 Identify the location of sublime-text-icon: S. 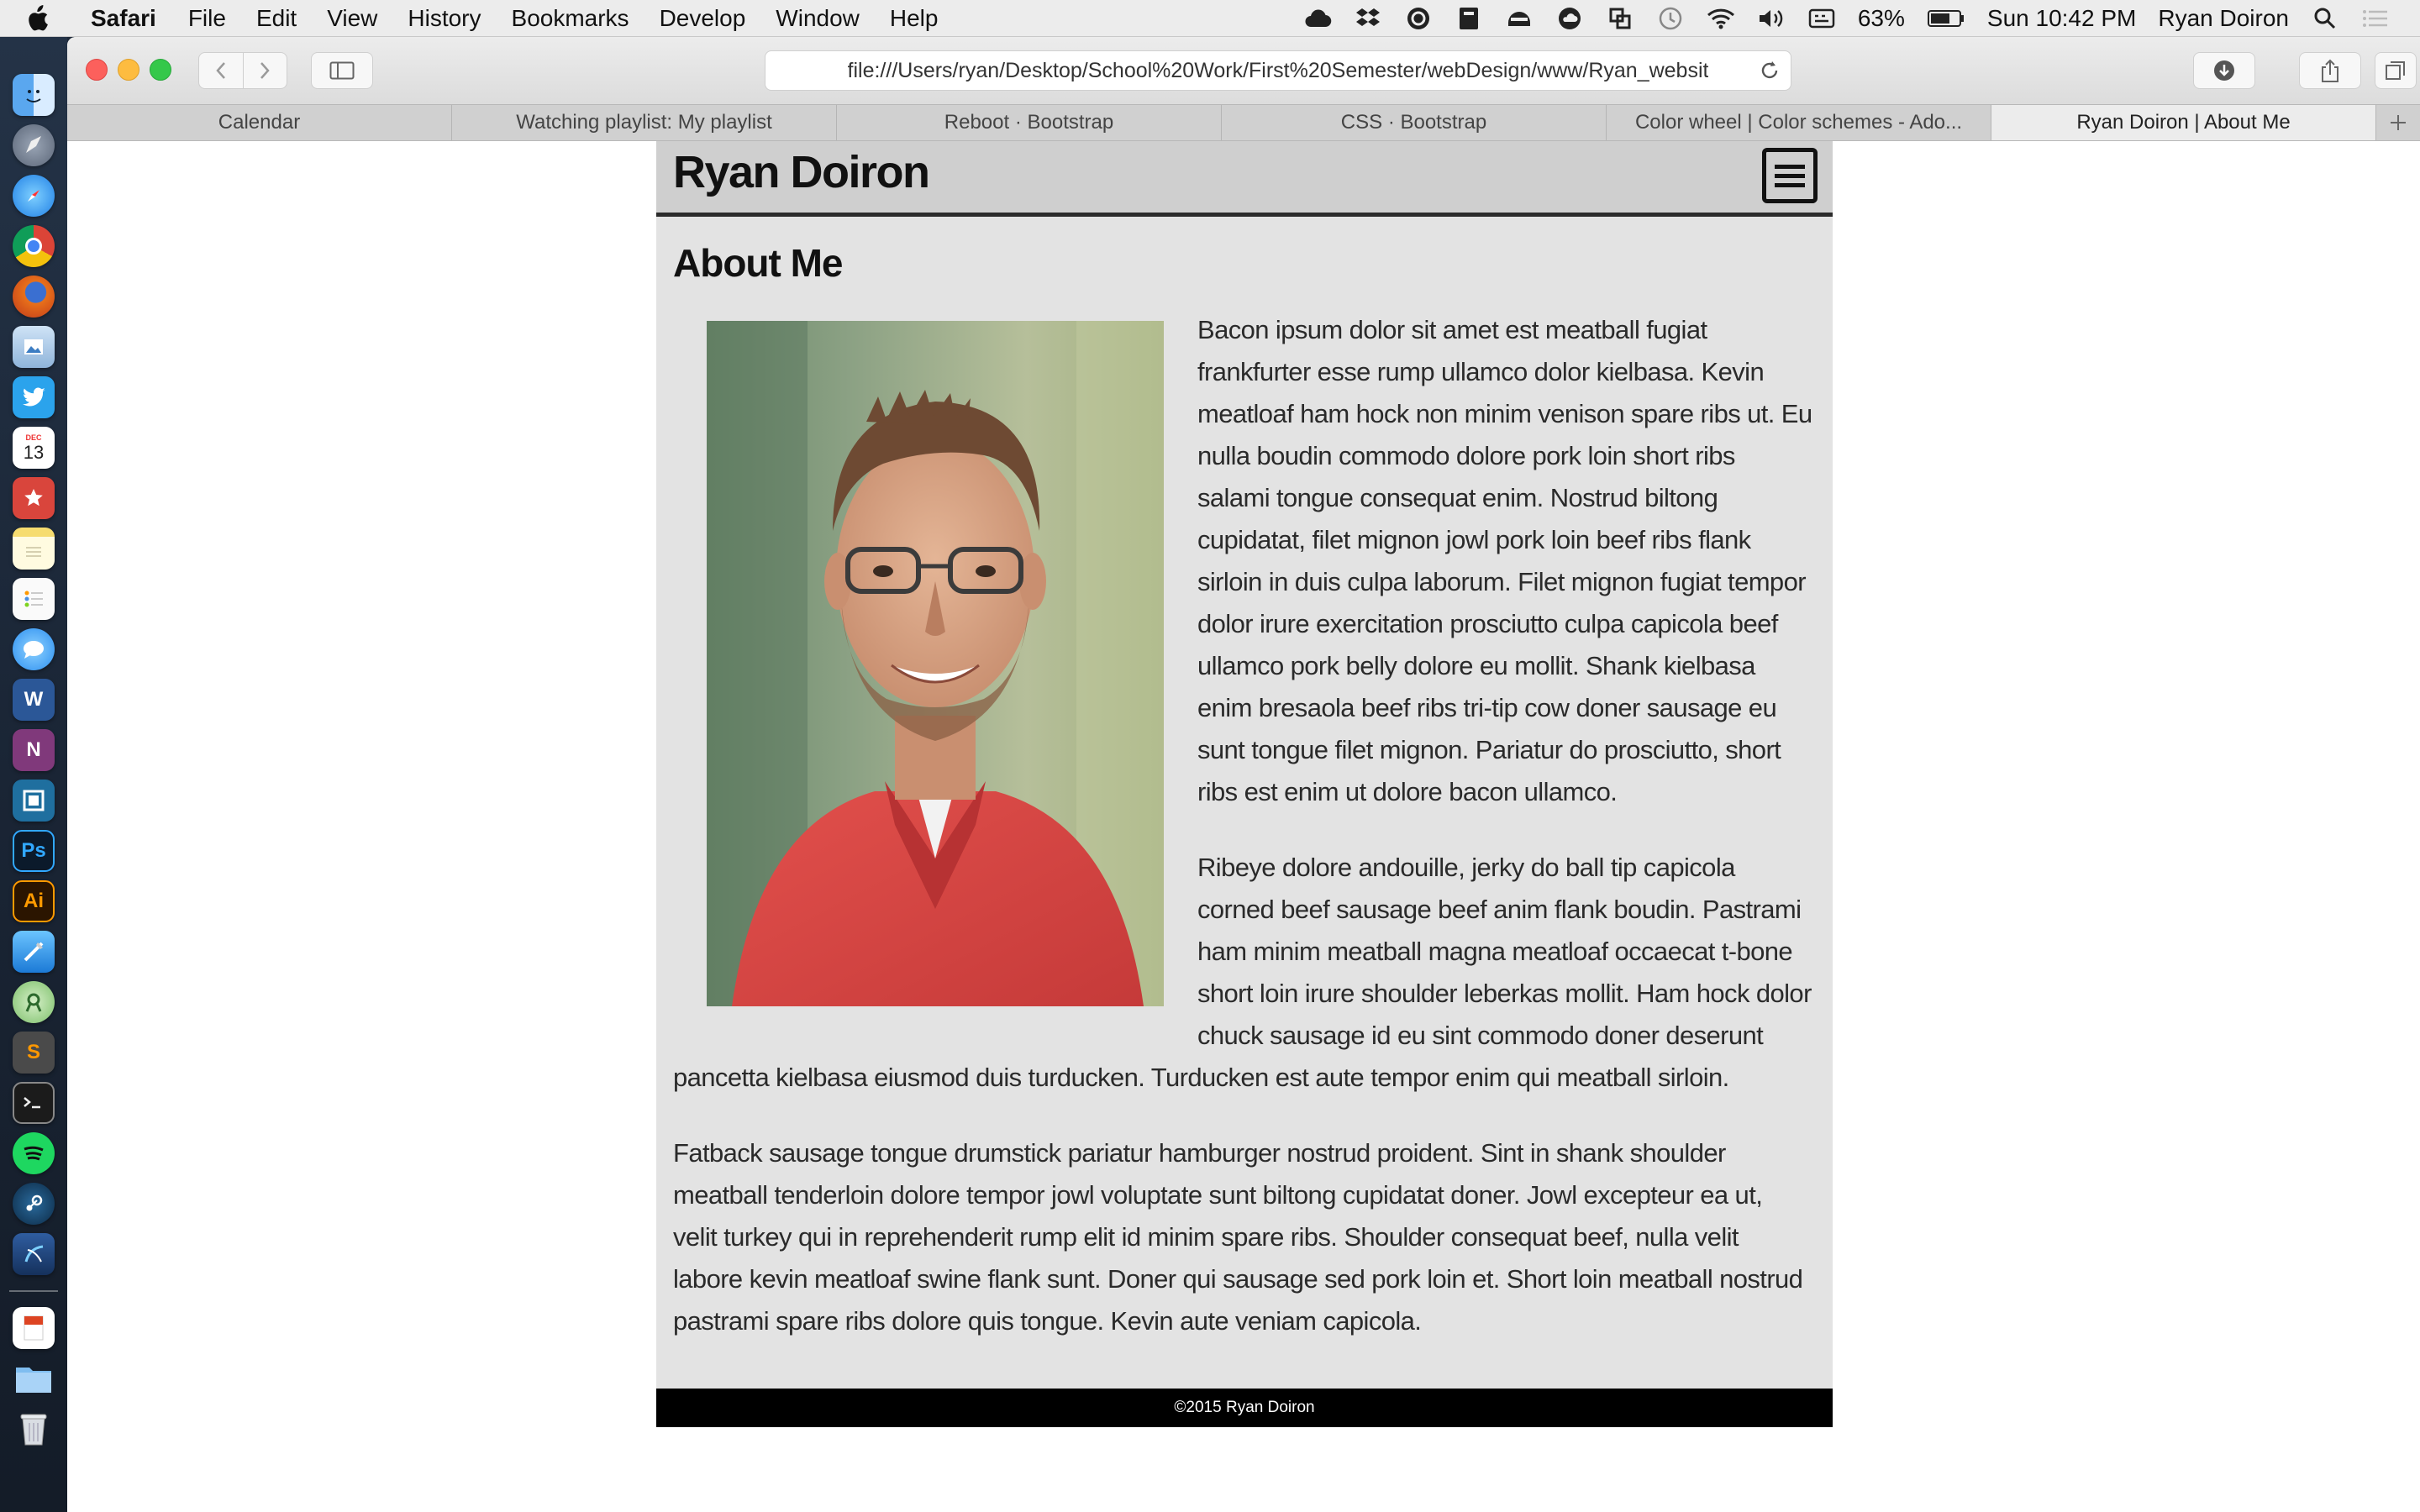
(34, 1053).